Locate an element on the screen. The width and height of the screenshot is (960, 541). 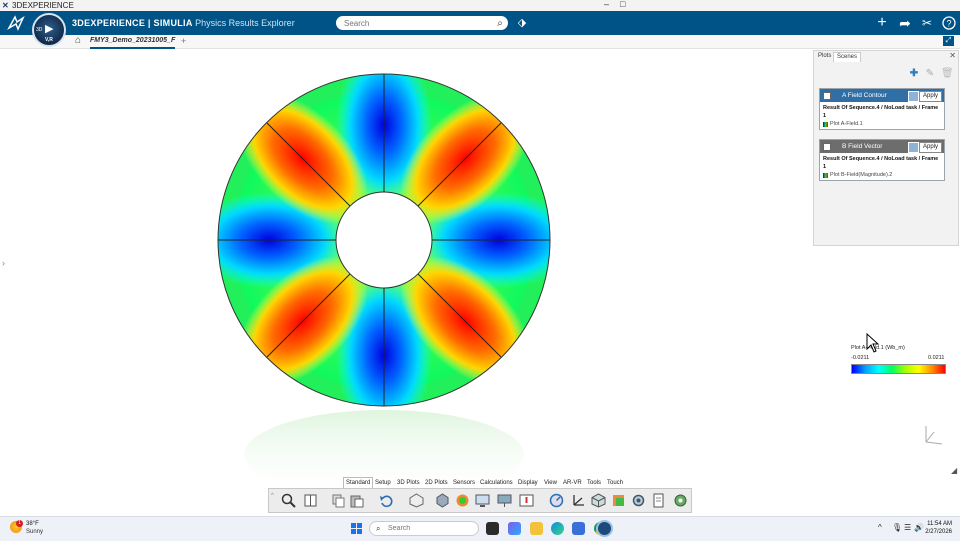
legend-colorbar is located at coordinates (898, 369).